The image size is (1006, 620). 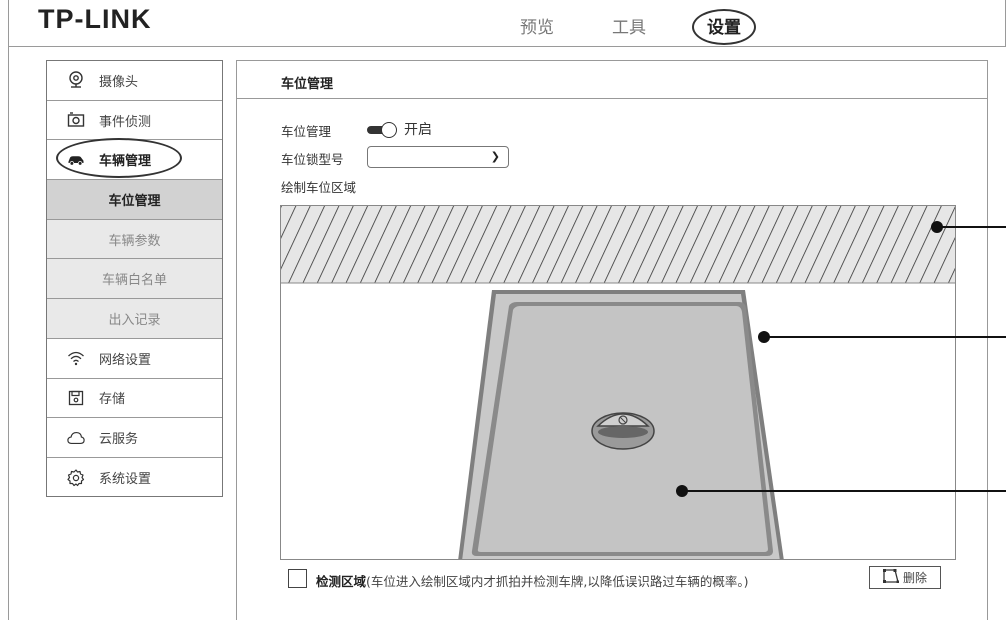 I want to click on sidebar-item-camera: 摄像头, so click(x=134, y=81).